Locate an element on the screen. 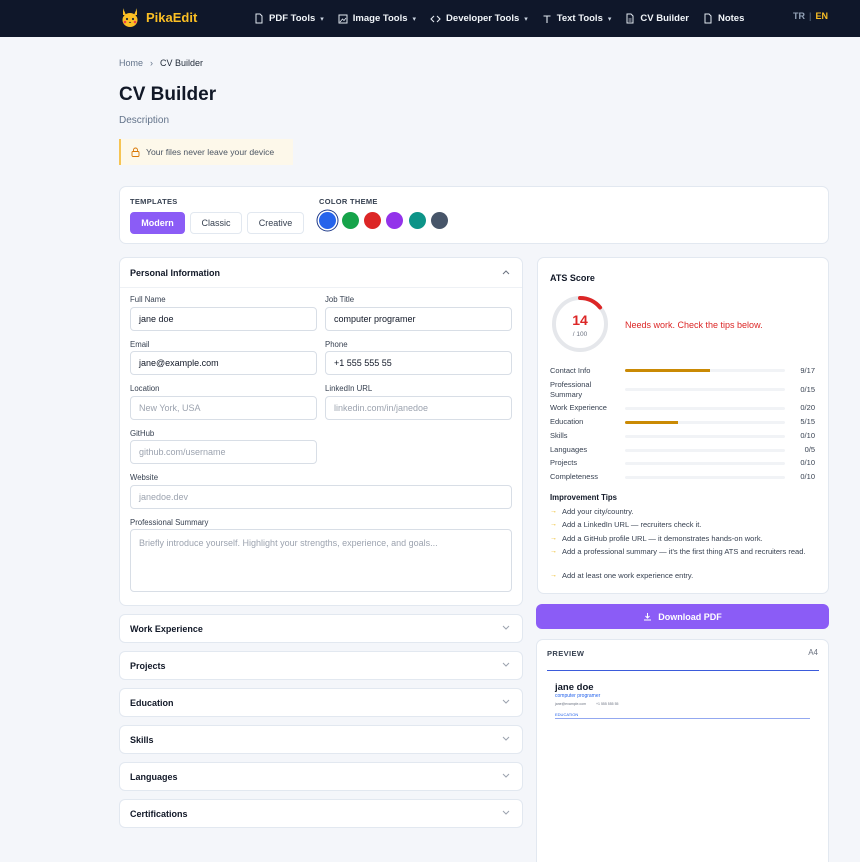 The height and width of the screenshot is (862, 860). preview-contact: jane@example.com +1 555 555 55 is located at coordinates (586, 704).